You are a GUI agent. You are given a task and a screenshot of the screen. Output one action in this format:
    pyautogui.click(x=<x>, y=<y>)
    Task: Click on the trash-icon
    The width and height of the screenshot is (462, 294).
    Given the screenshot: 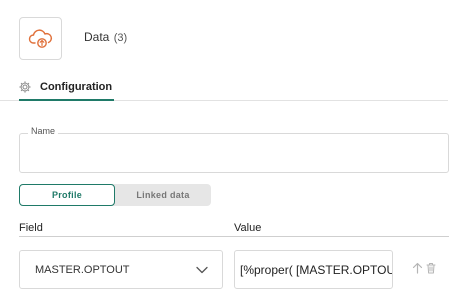 What is the action you would take?
    pyautogui.click(x=431, y=268)
    